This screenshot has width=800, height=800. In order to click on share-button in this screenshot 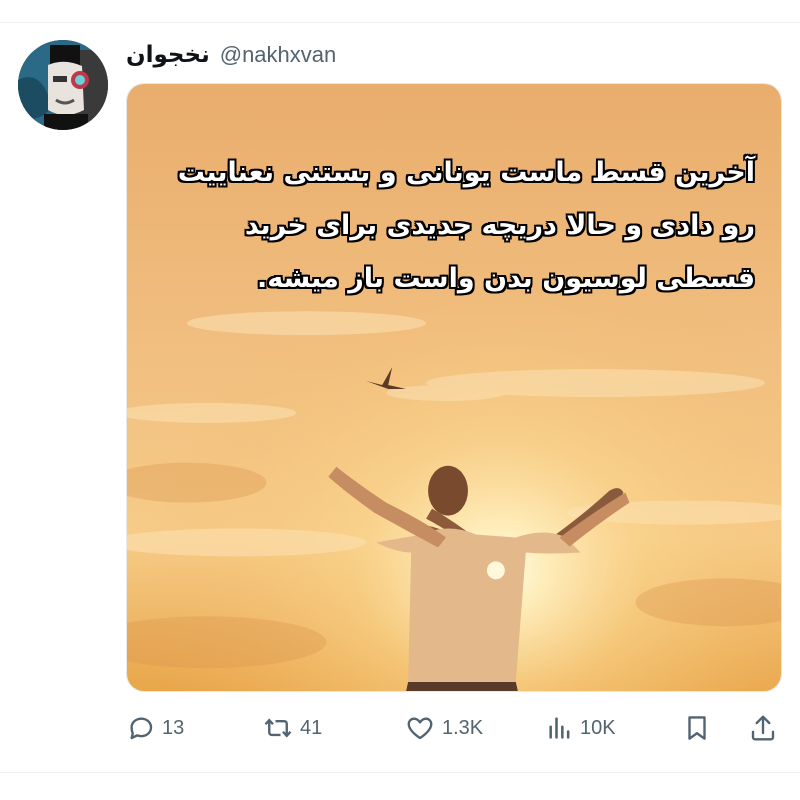, I will do `click(763, 728)`.